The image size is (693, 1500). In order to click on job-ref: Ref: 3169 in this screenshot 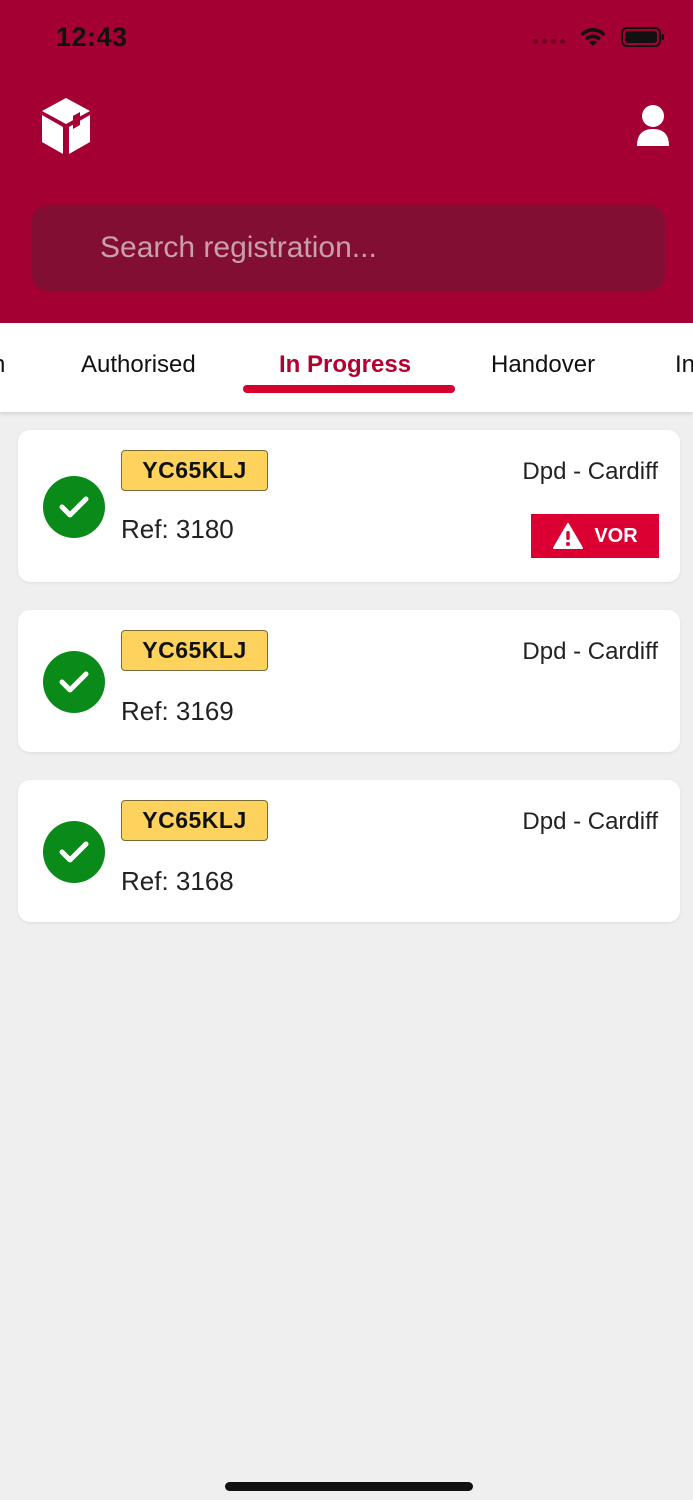, I will do `click(177, 711)`.